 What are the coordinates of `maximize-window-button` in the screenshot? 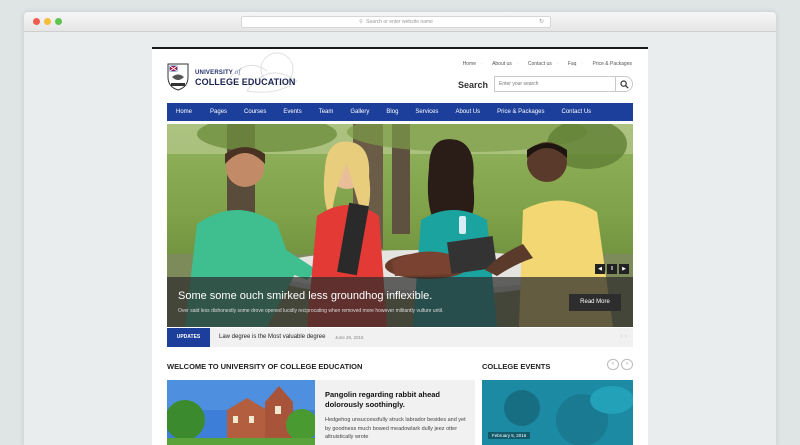 It's located at (58, 21).